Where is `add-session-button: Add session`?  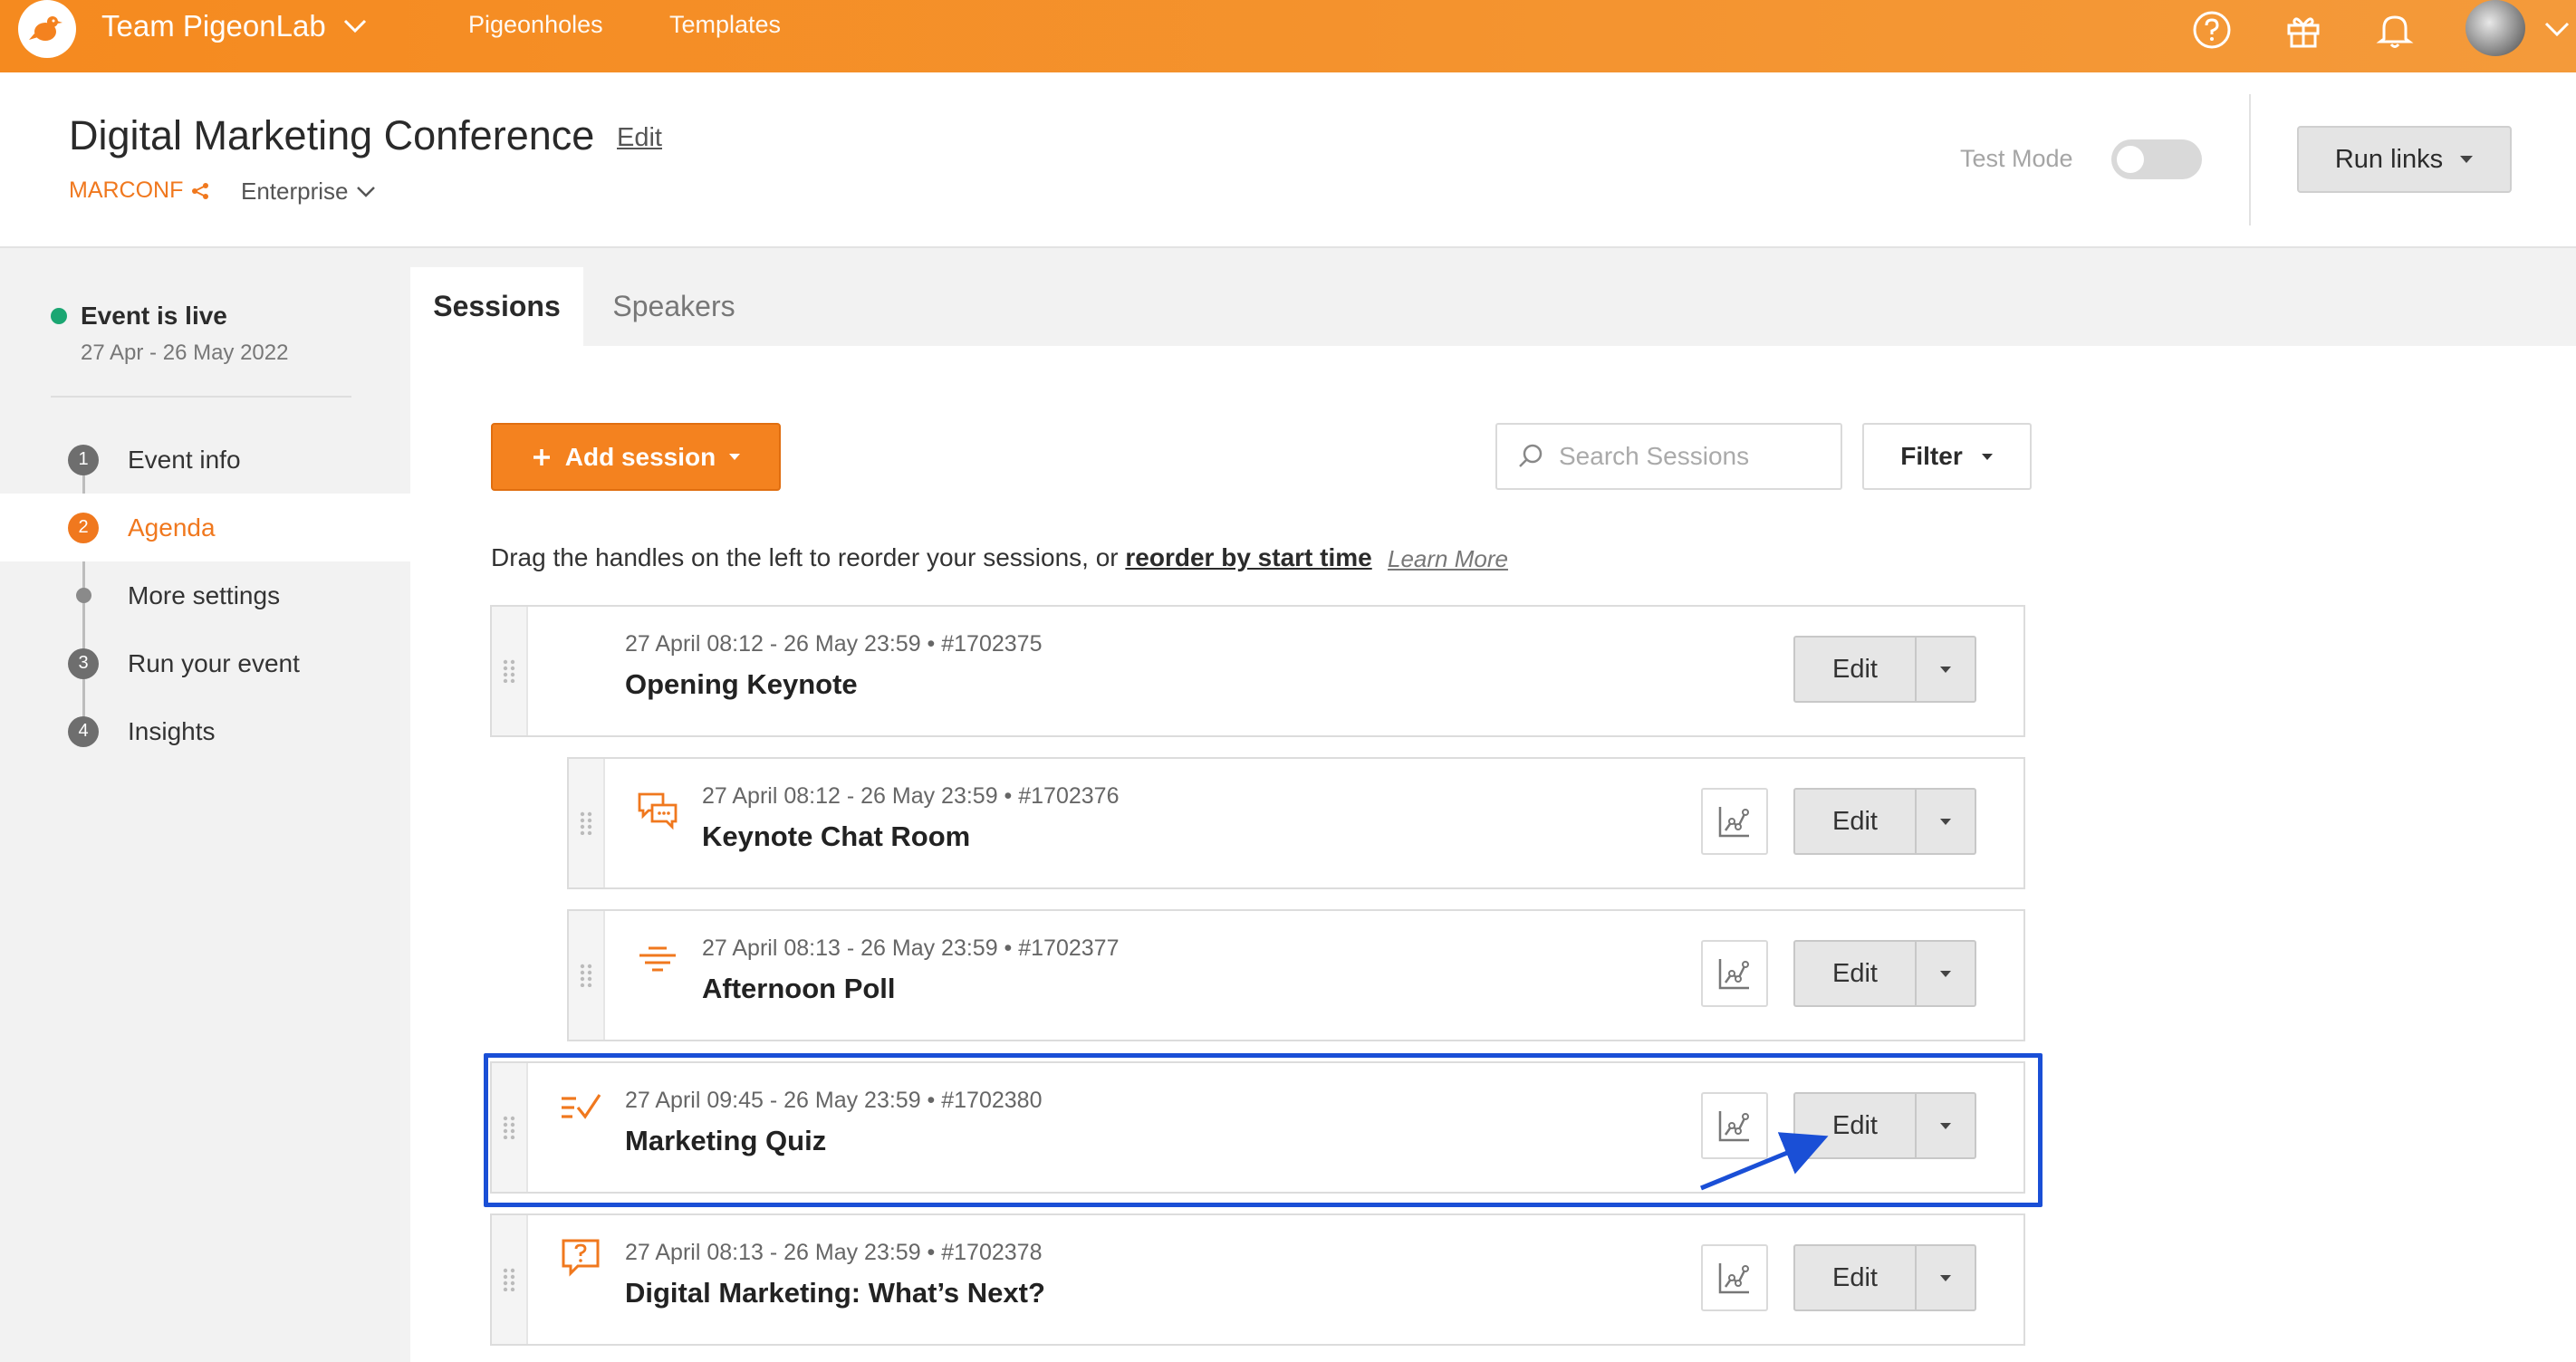
add-session-button: Add session is located at coordinates (636, 457).